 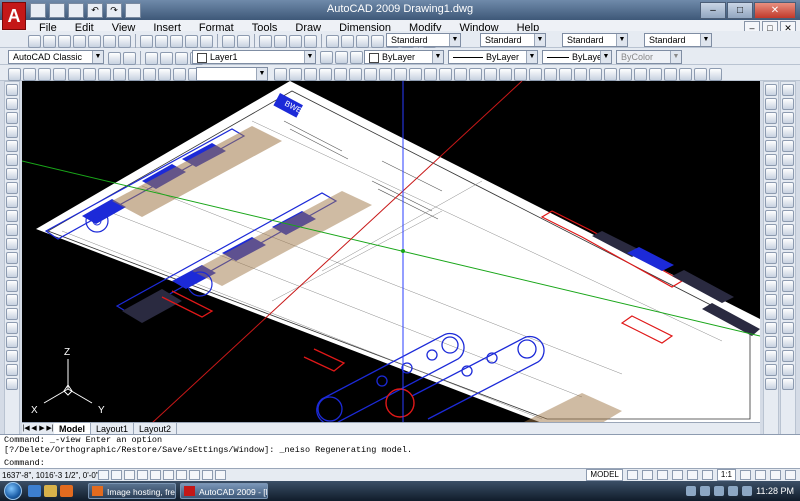 What do you see at coordinates (34, 491) in the screenshot?
I see `ie-icon` at bounding box center [34, 491].